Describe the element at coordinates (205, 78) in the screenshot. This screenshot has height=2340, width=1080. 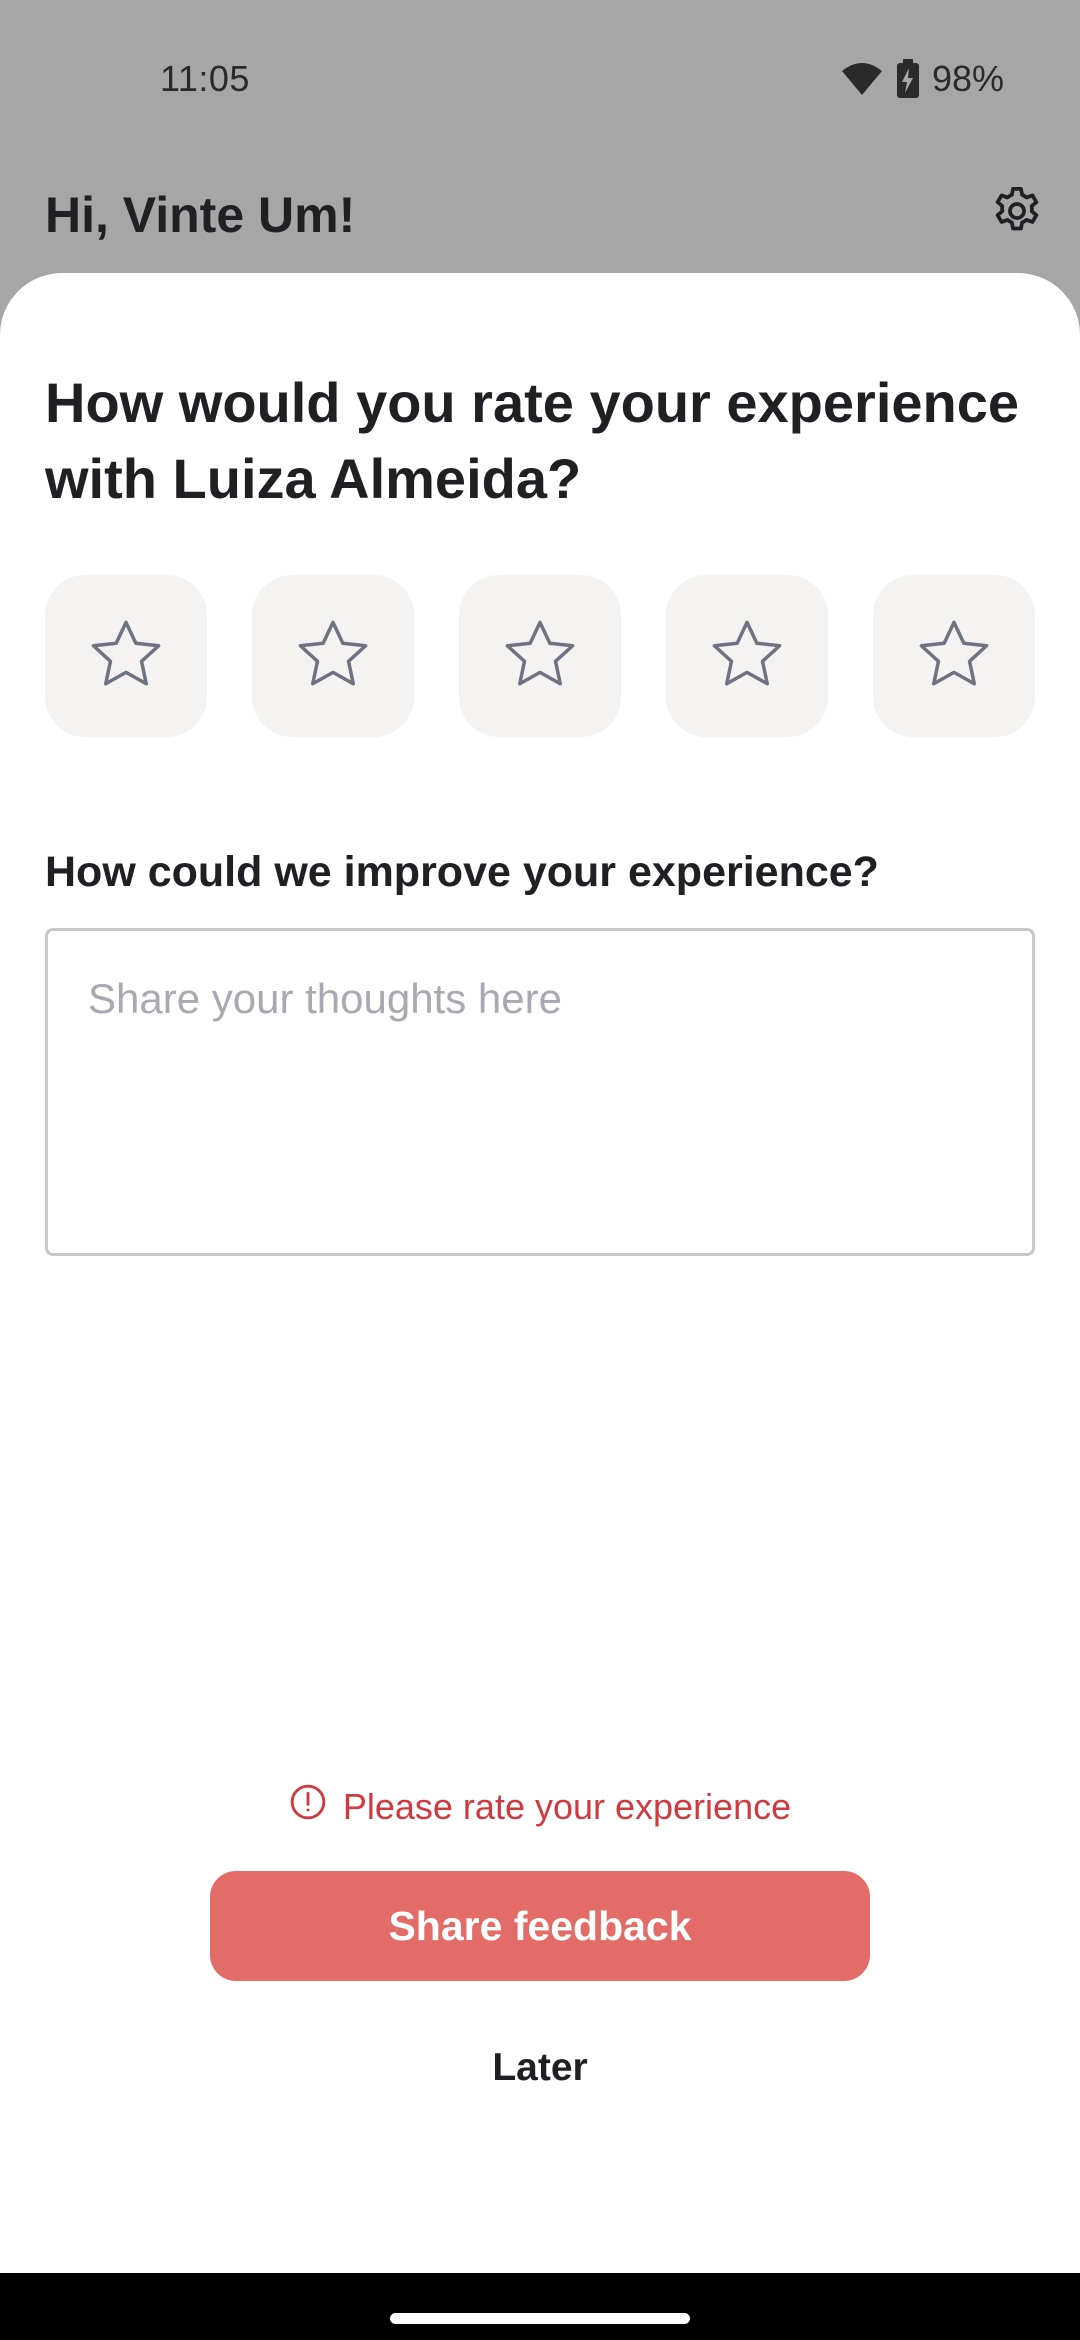
I see `status-time: 11:05` at that location.